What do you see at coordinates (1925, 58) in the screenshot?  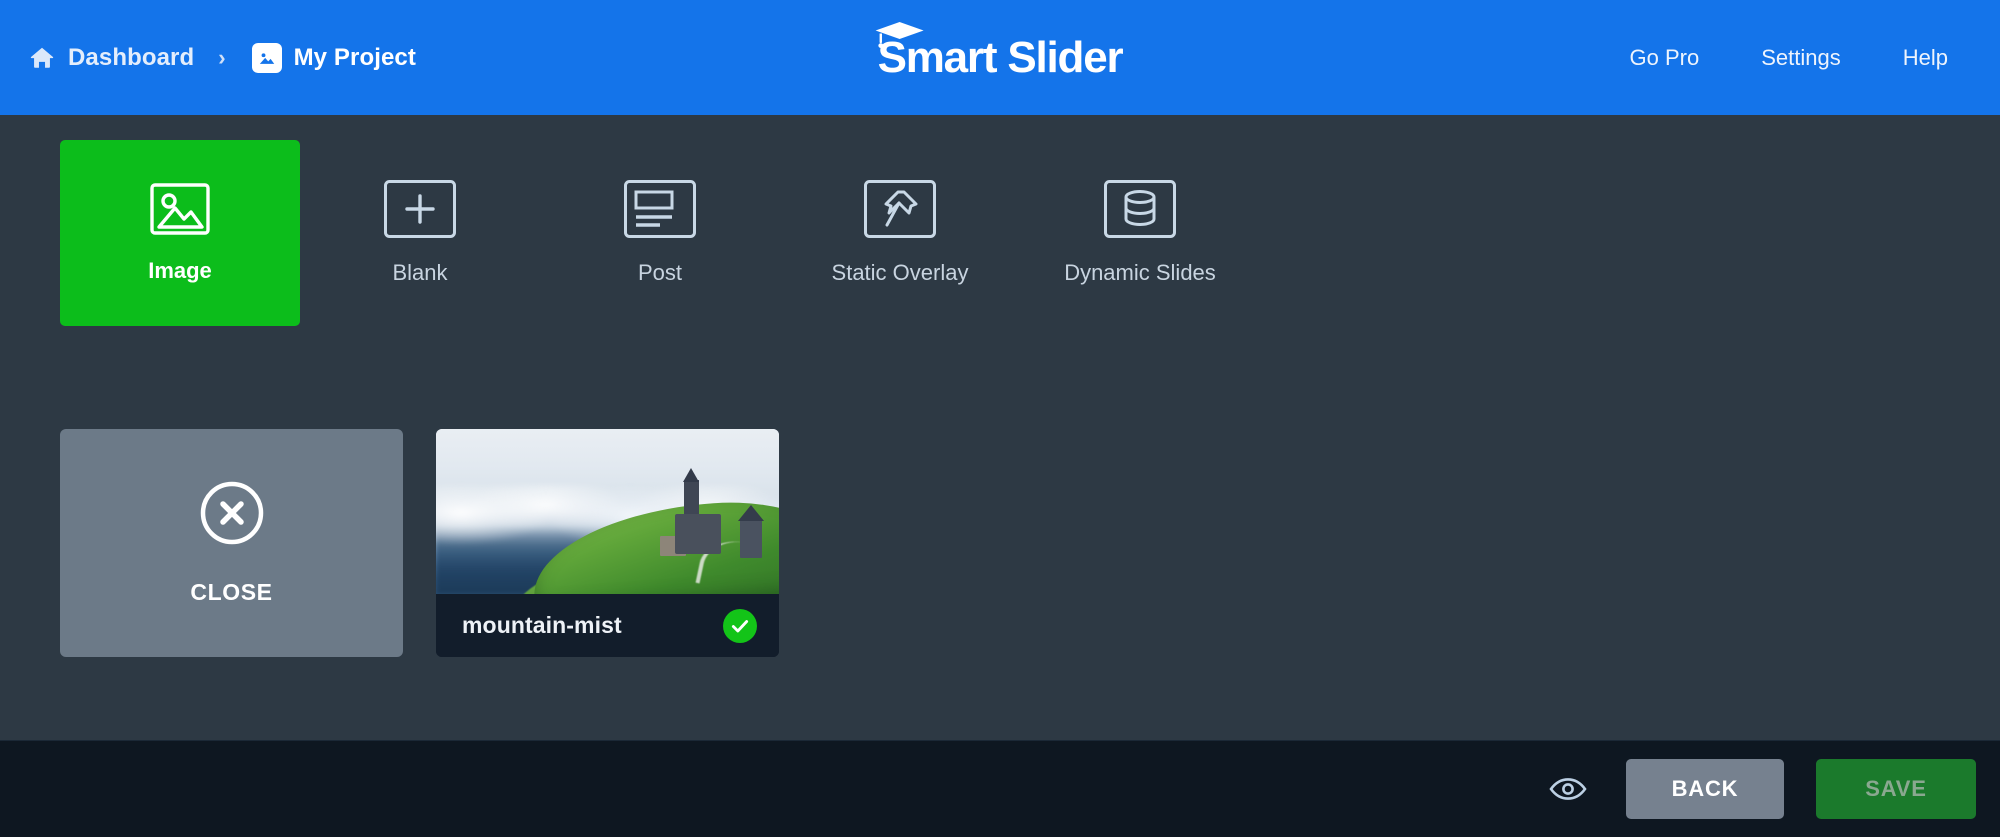 I see `nav-link-help: Help` at bounding box center [1925, 58].